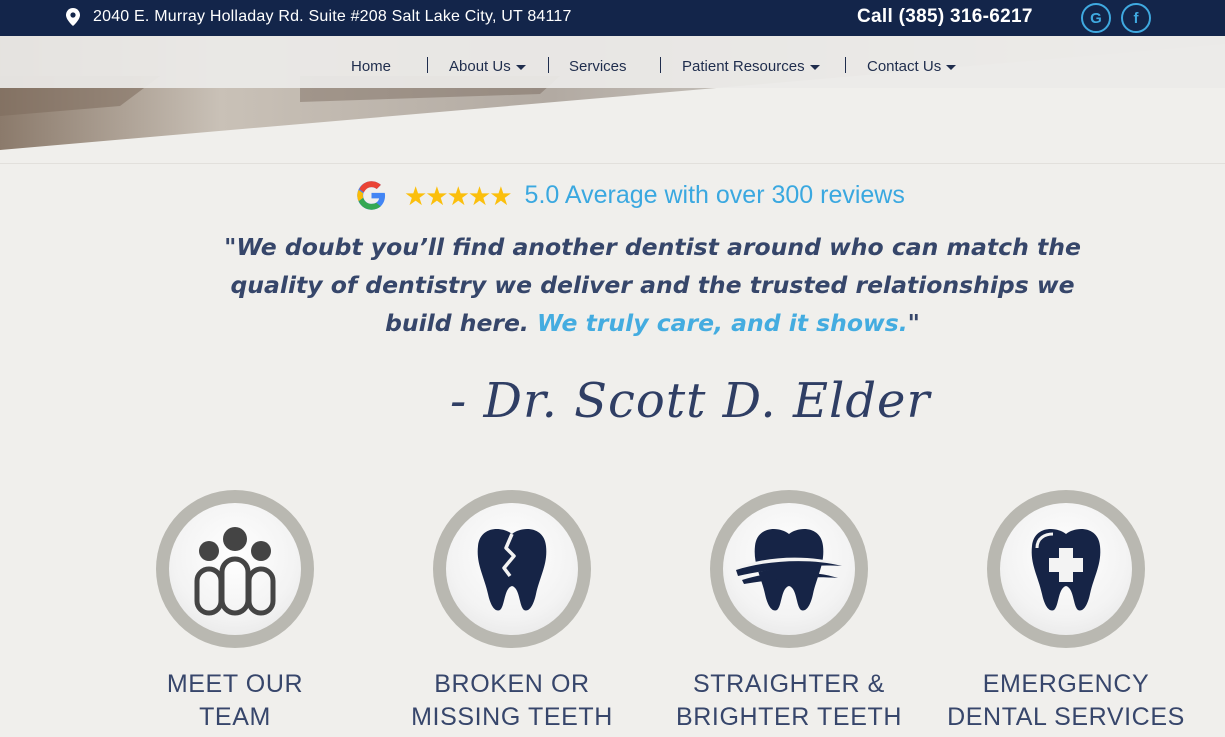  I want to click on google-reviews: ★★★★★ 5.0 Average with over 300 reviews, so click(630, 195).